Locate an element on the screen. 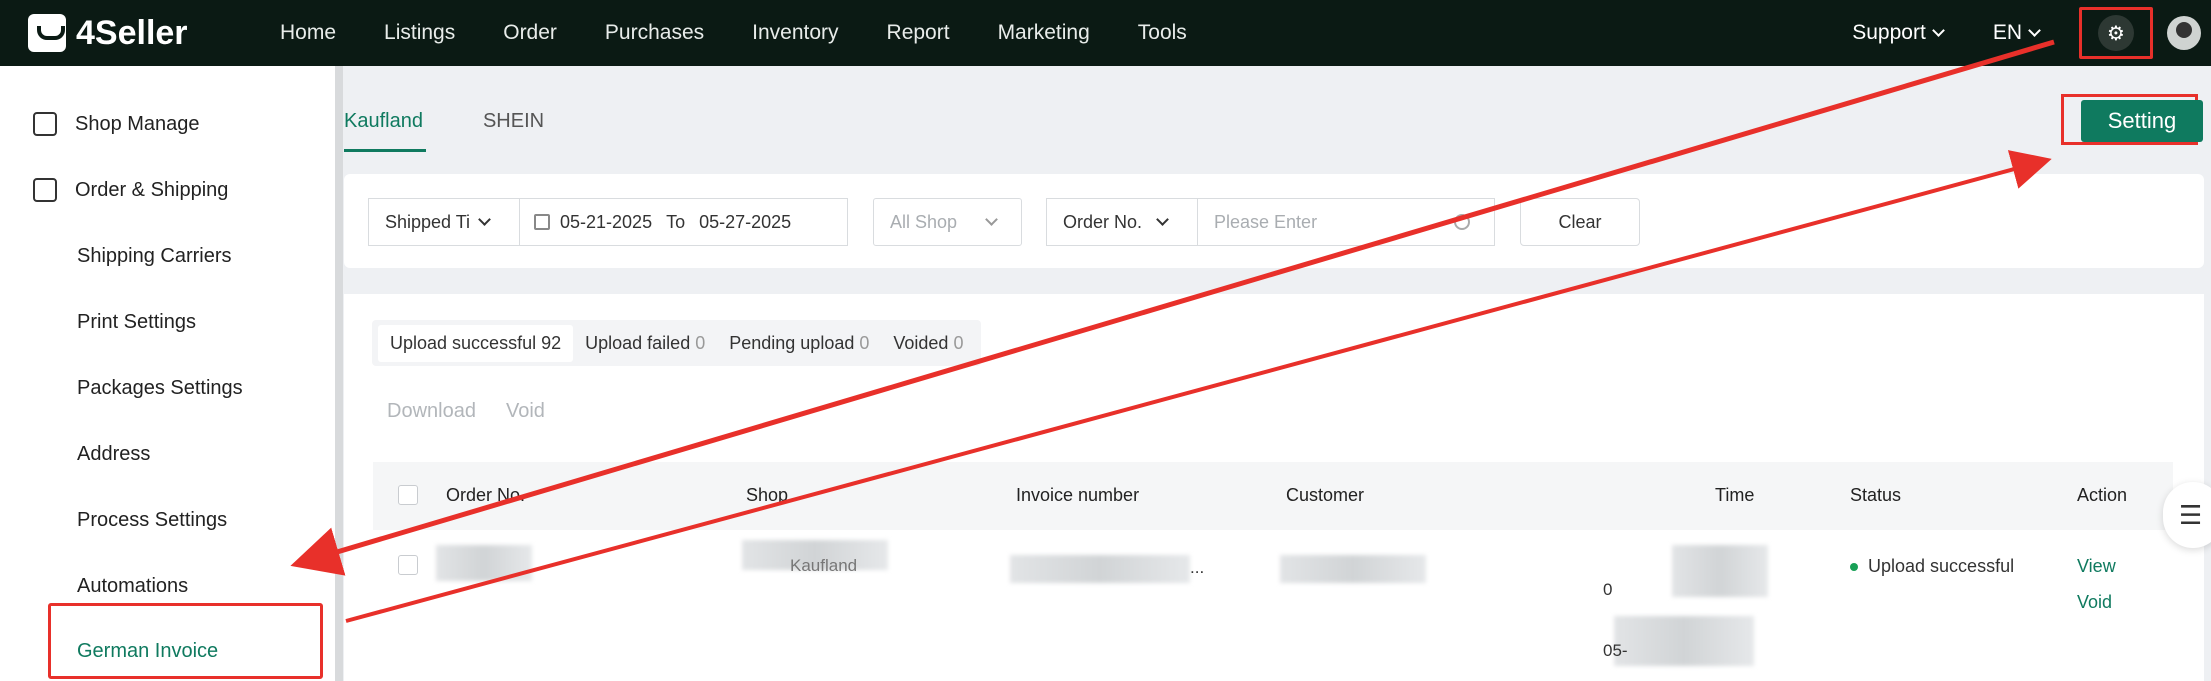  download-button: Download is located at coordinates (431, 411).